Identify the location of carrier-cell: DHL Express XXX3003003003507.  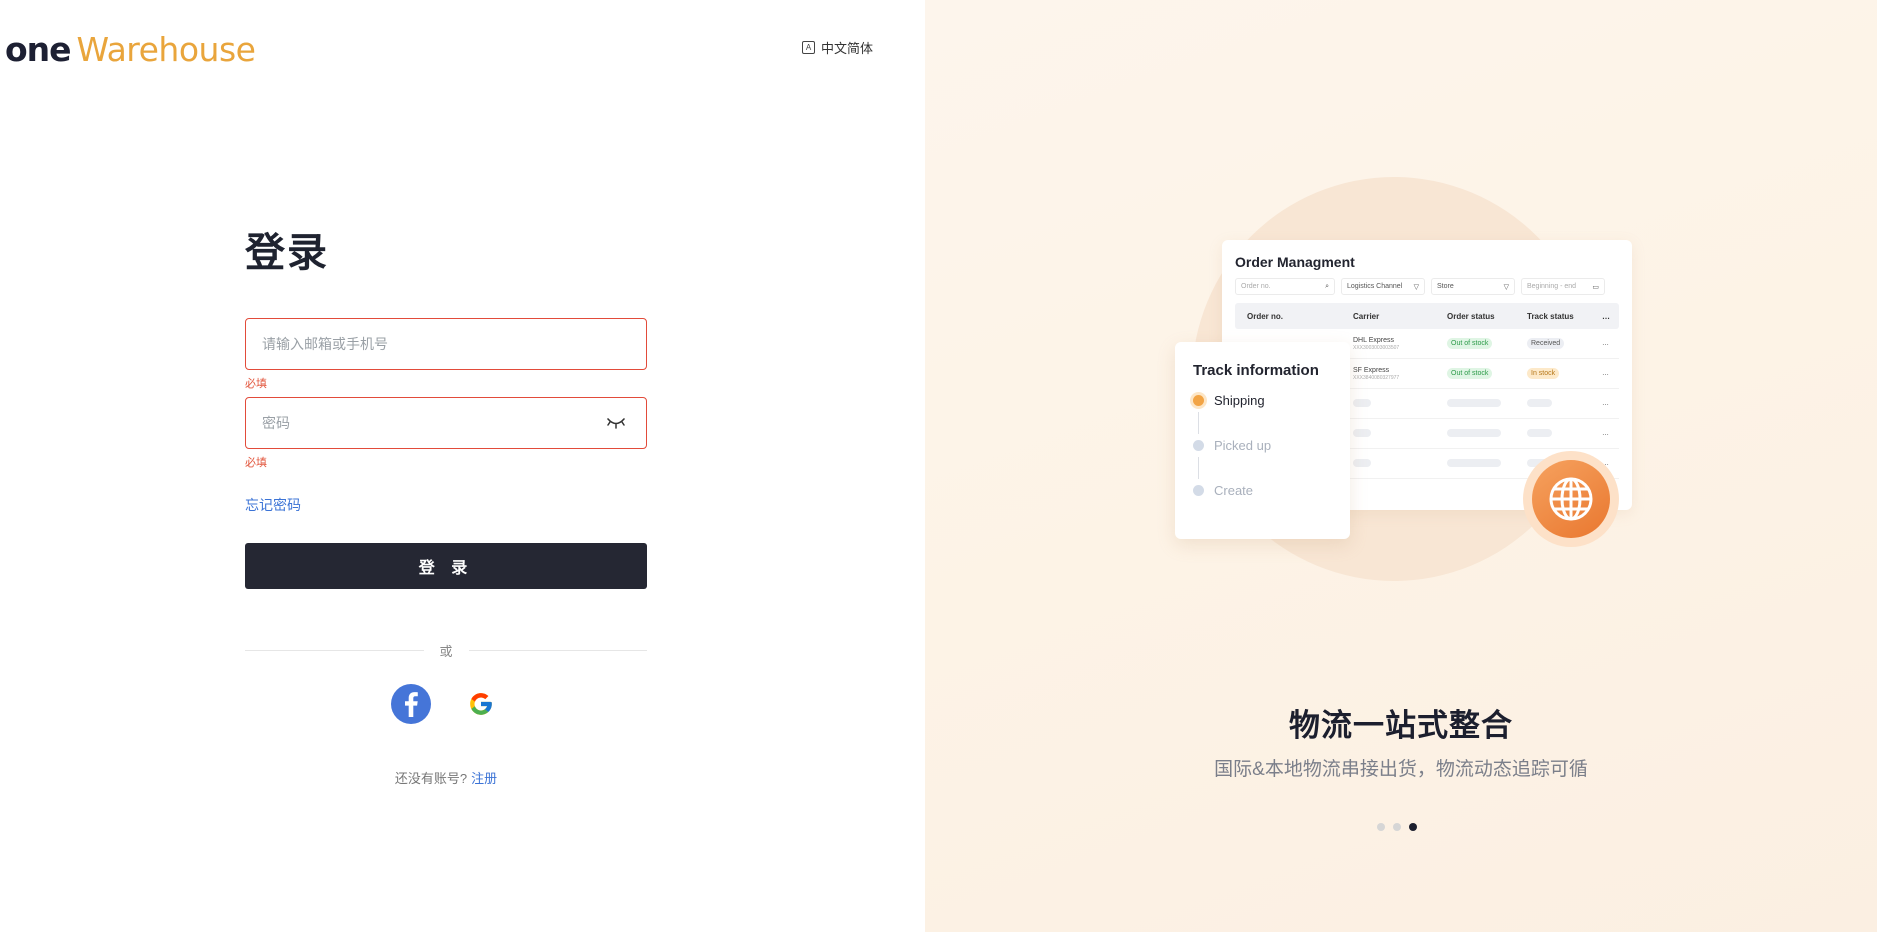
(1400, 344).